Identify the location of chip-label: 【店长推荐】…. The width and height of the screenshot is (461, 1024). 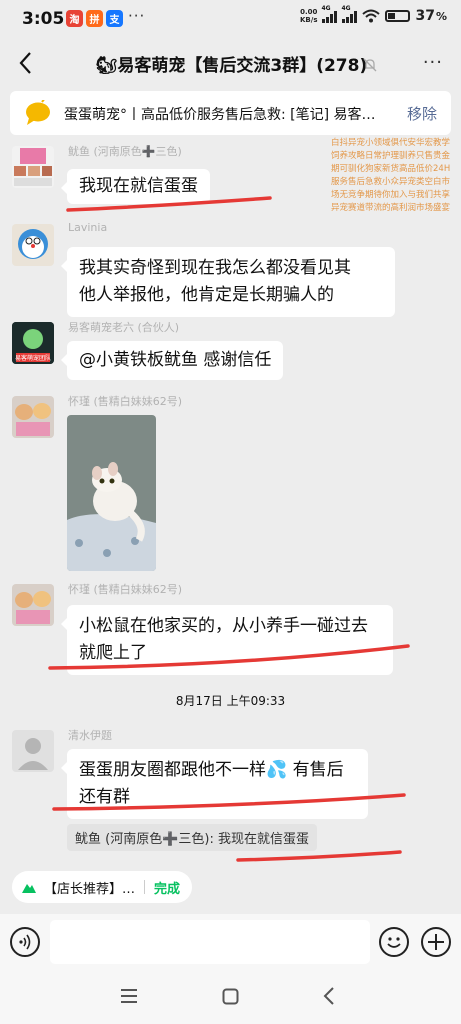
(90, 889).